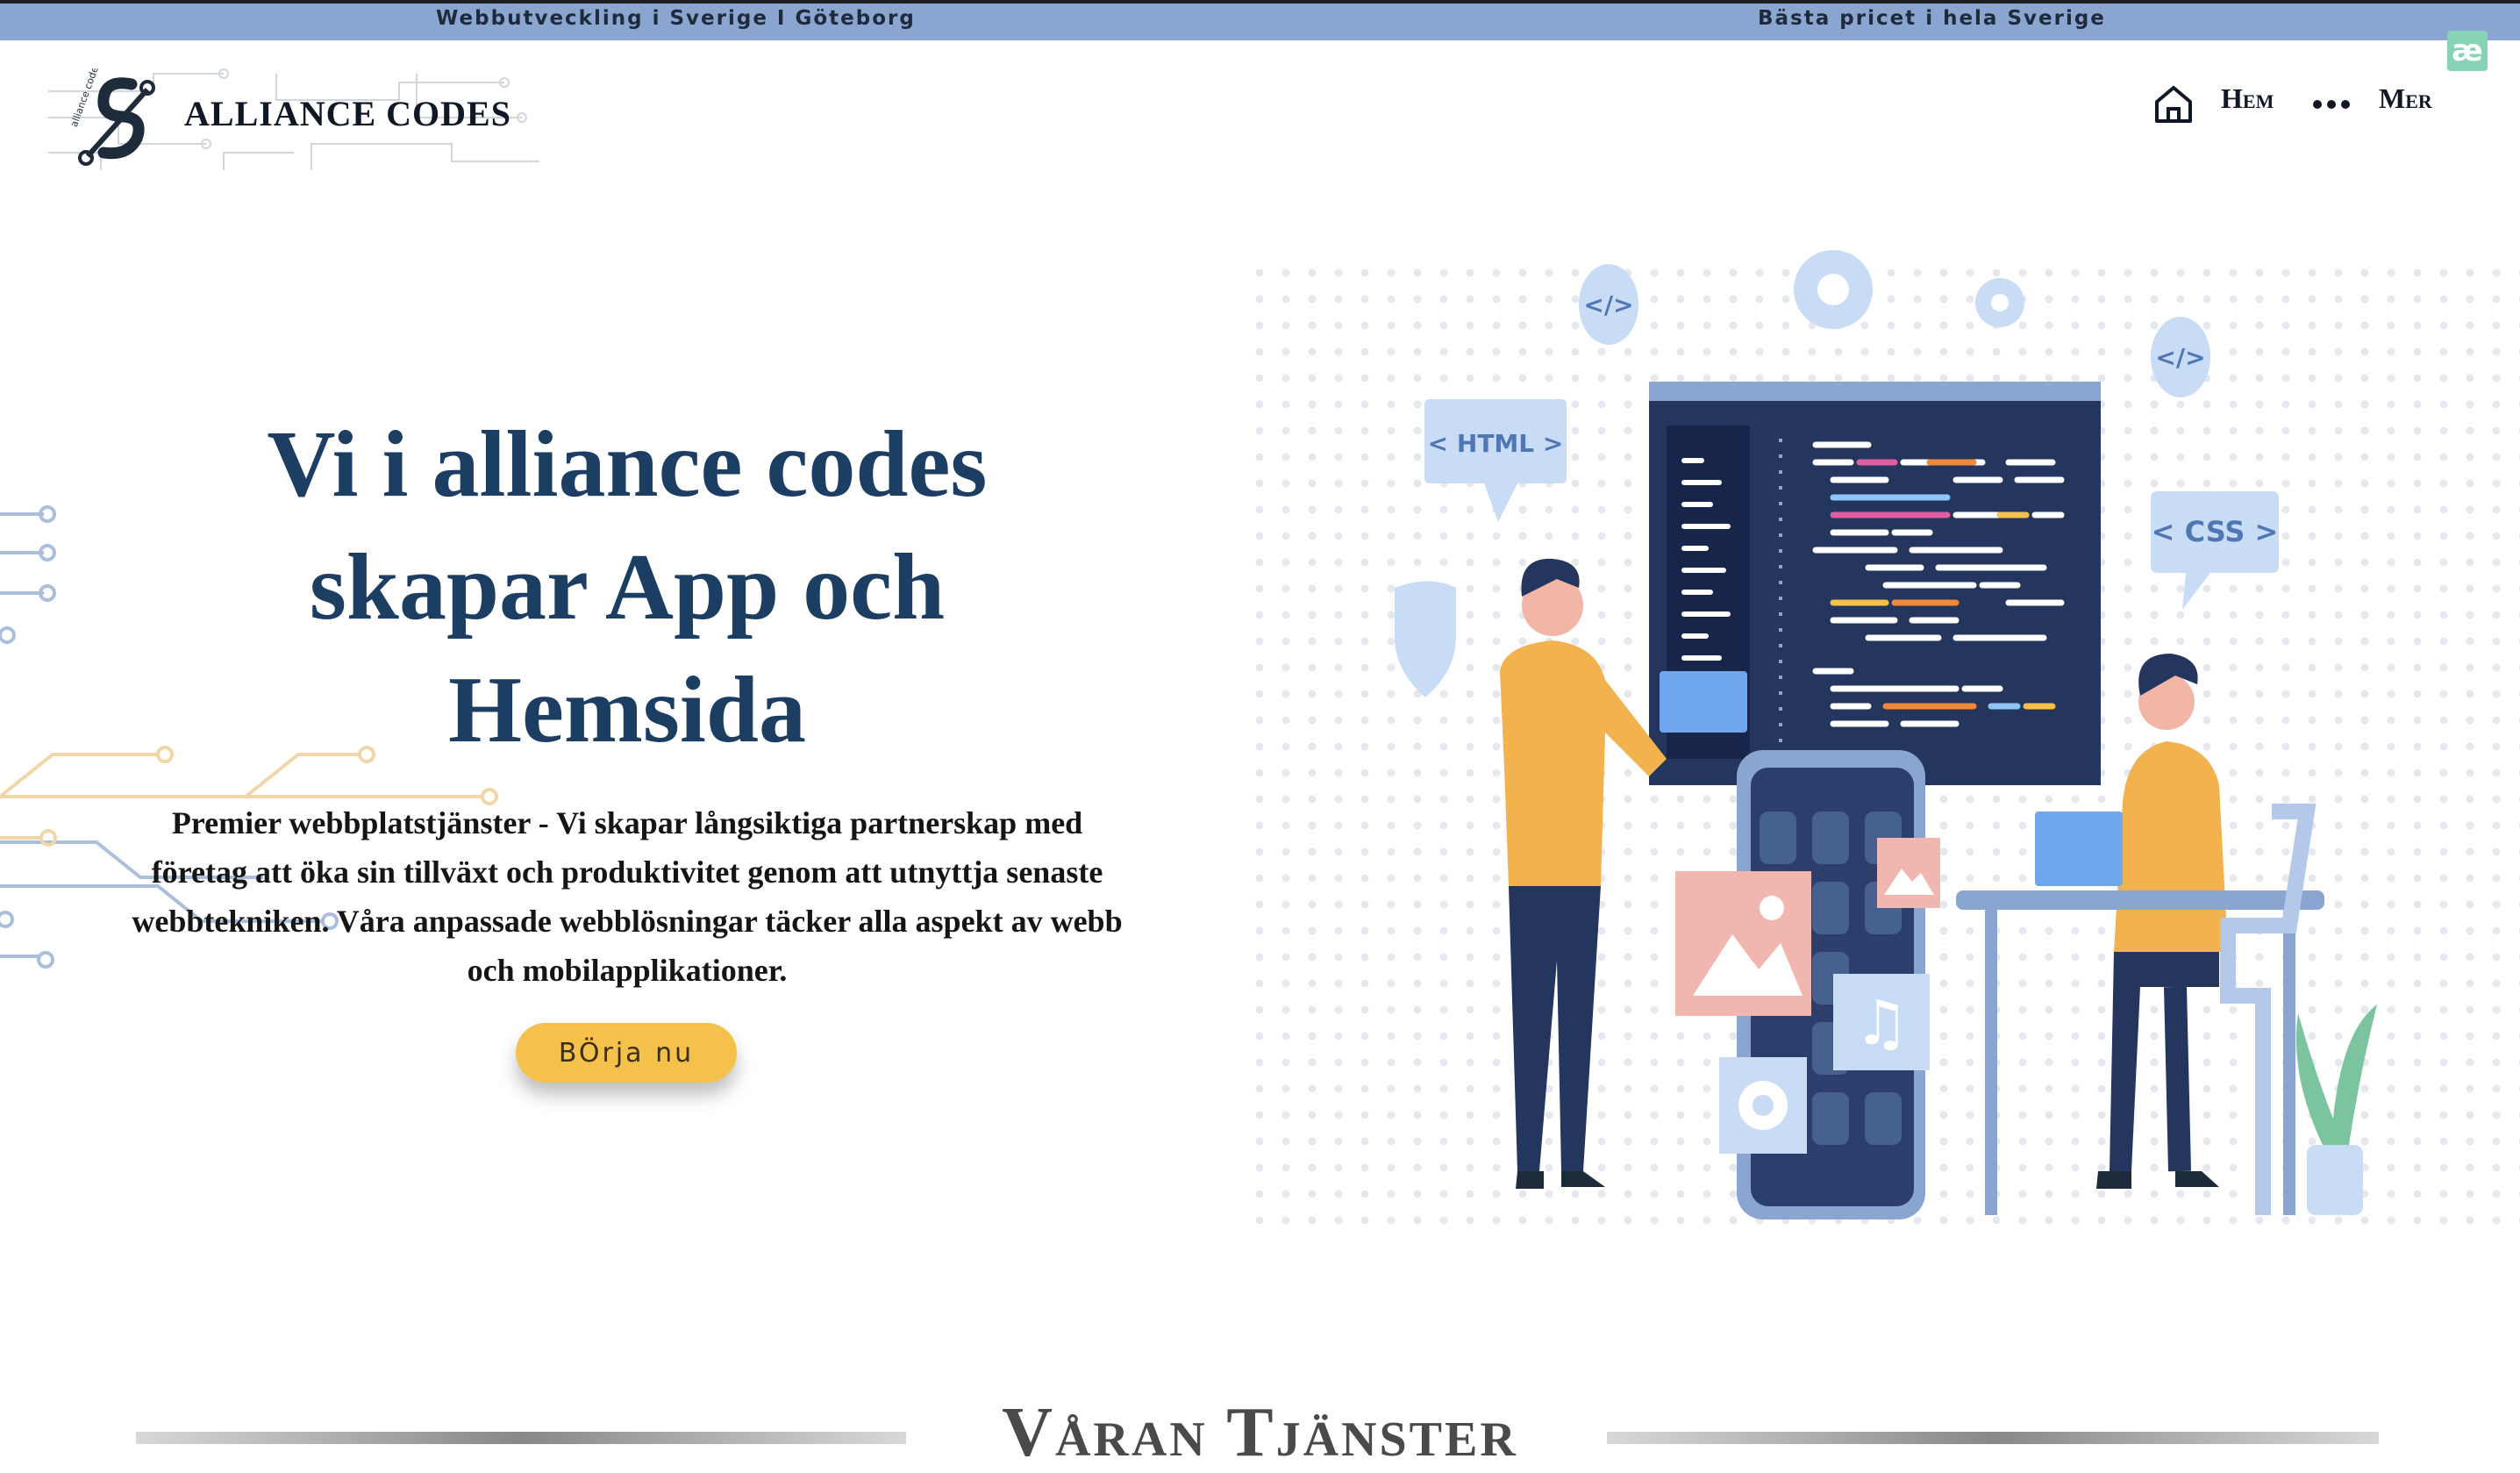 Image resolution: width=2520 pixels, height=1473 pixels. I want to click on brand-name: ALLIANCE CODES, so click(347, 113).